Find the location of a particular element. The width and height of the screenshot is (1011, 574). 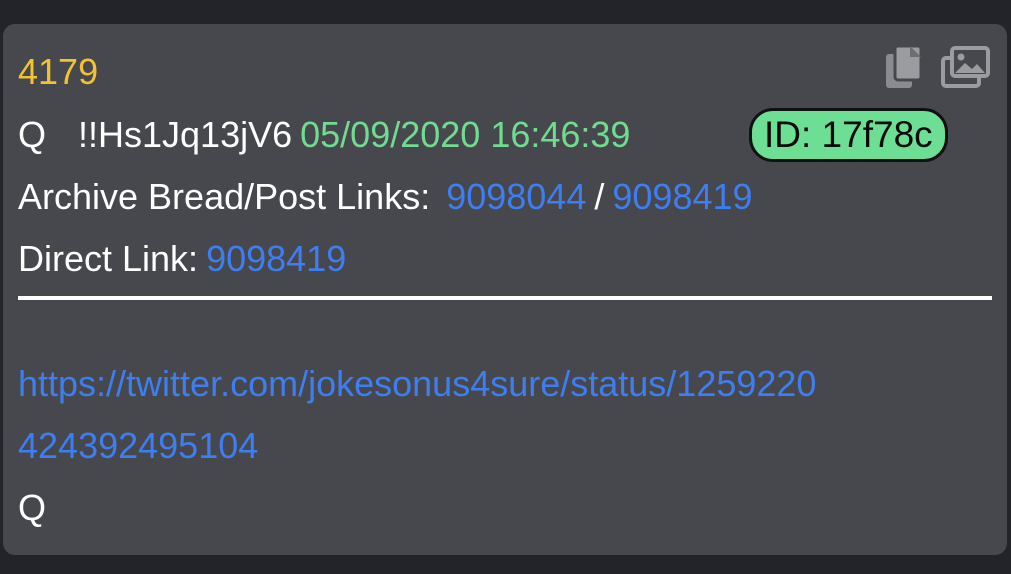

divider is located at coordinates (505, 298).